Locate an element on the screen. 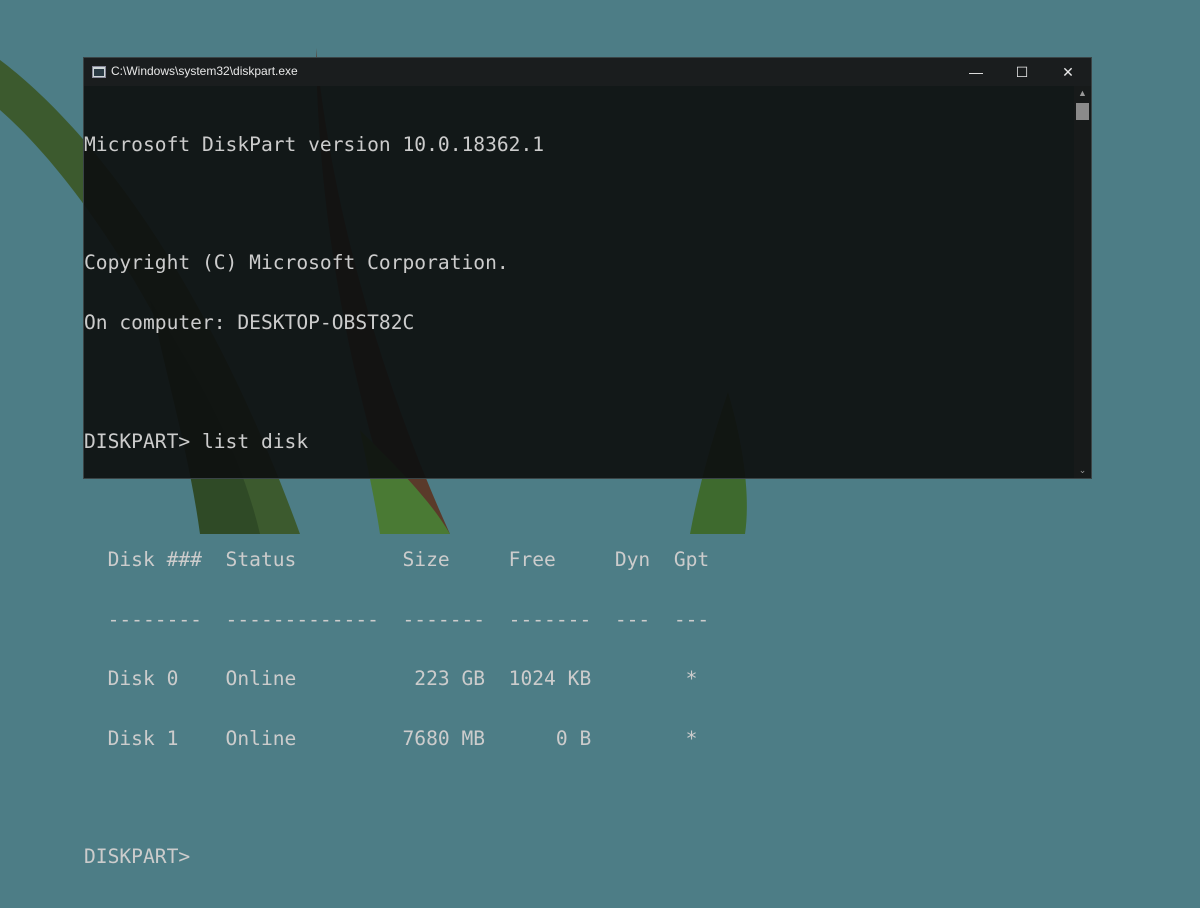 This screenshot has width=1200, height=908. command-prompt: DISKPART> is located at coordinates (396, 857).